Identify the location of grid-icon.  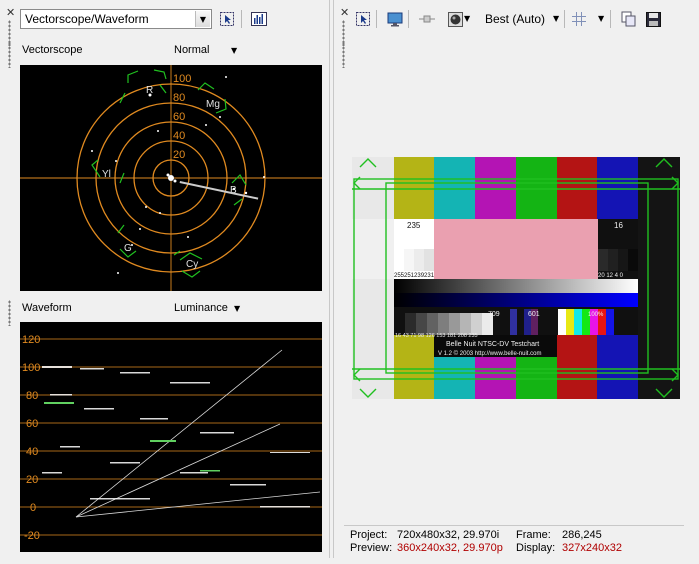
(579, 19).